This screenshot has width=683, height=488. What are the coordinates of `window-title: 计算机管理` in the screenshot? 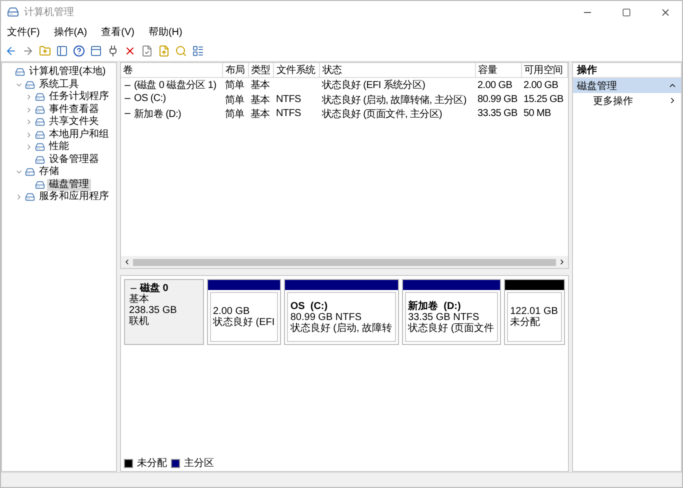 It's located at (49, 12).